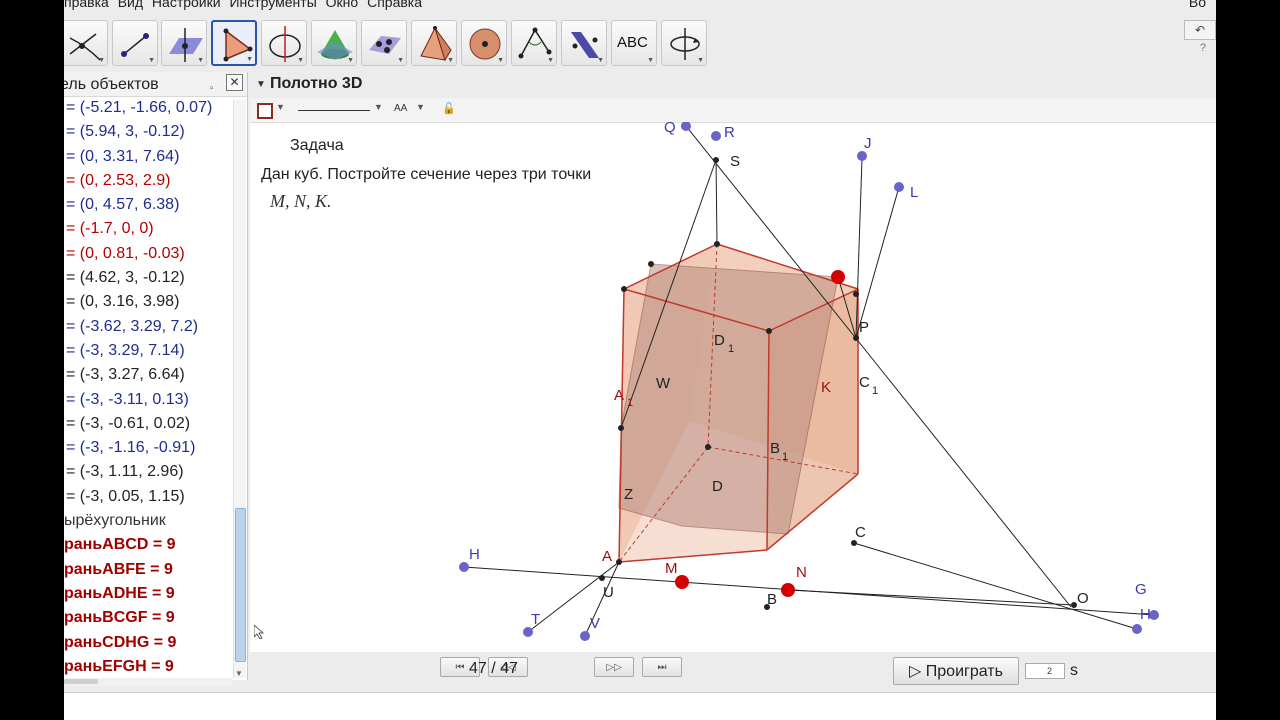  I want to click on algebra-scrollbar: ▼, so click(239, 389).